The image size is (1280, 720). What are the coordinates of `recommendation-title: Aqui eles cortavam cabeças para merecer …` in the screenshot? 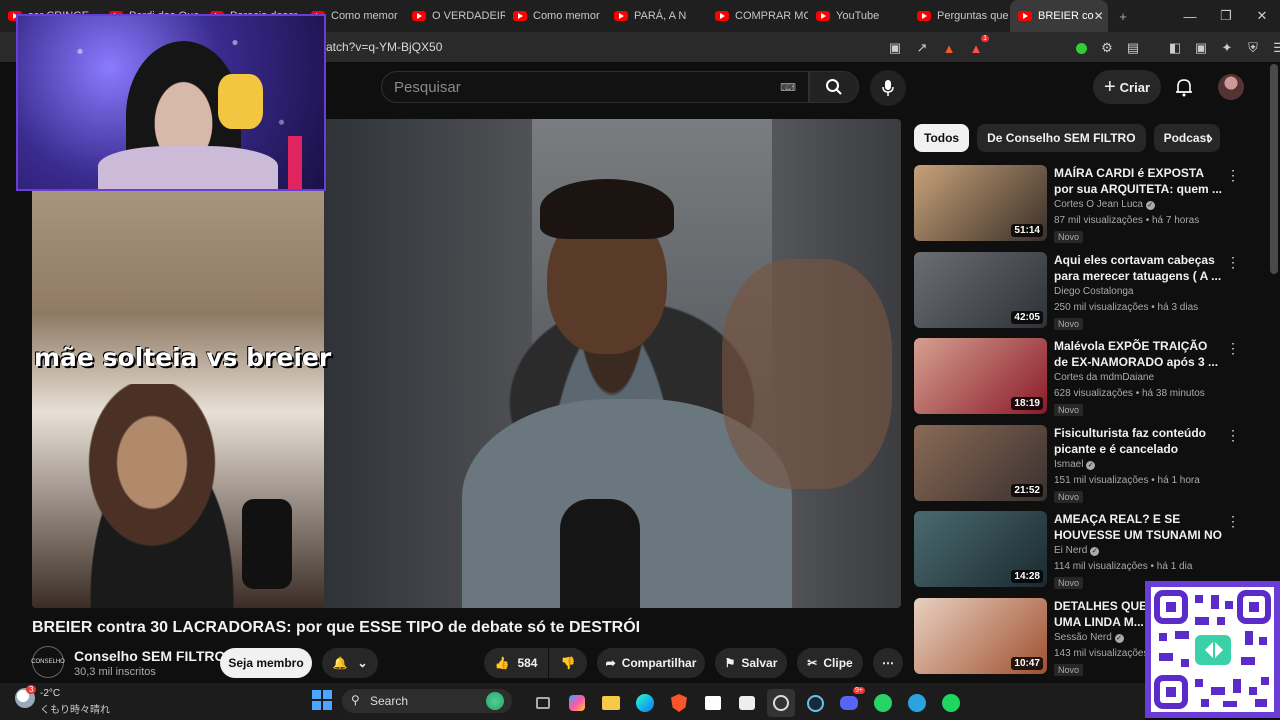 It's located at (1138, 268).